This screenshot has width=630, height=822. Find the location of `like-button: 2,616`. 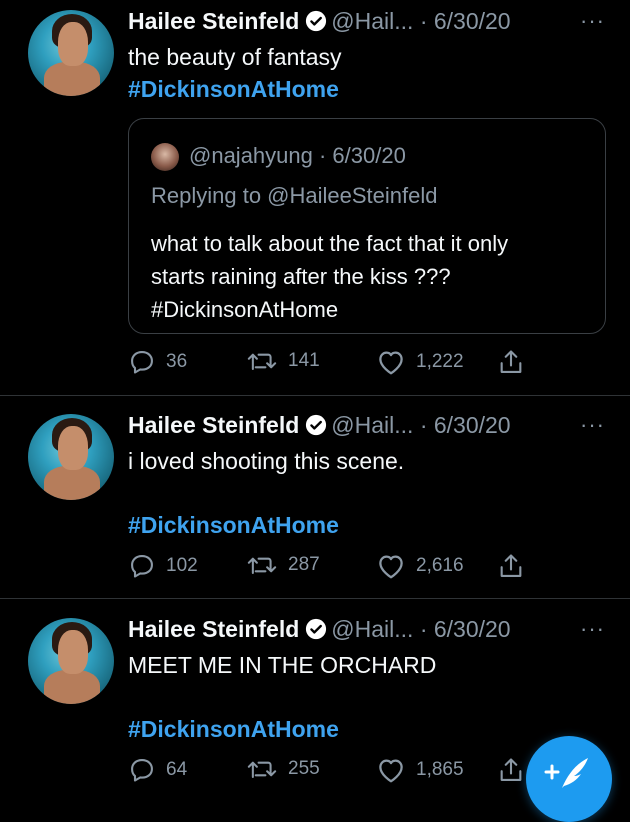

like-button: 2,616 is located at coordinates (420, 566).